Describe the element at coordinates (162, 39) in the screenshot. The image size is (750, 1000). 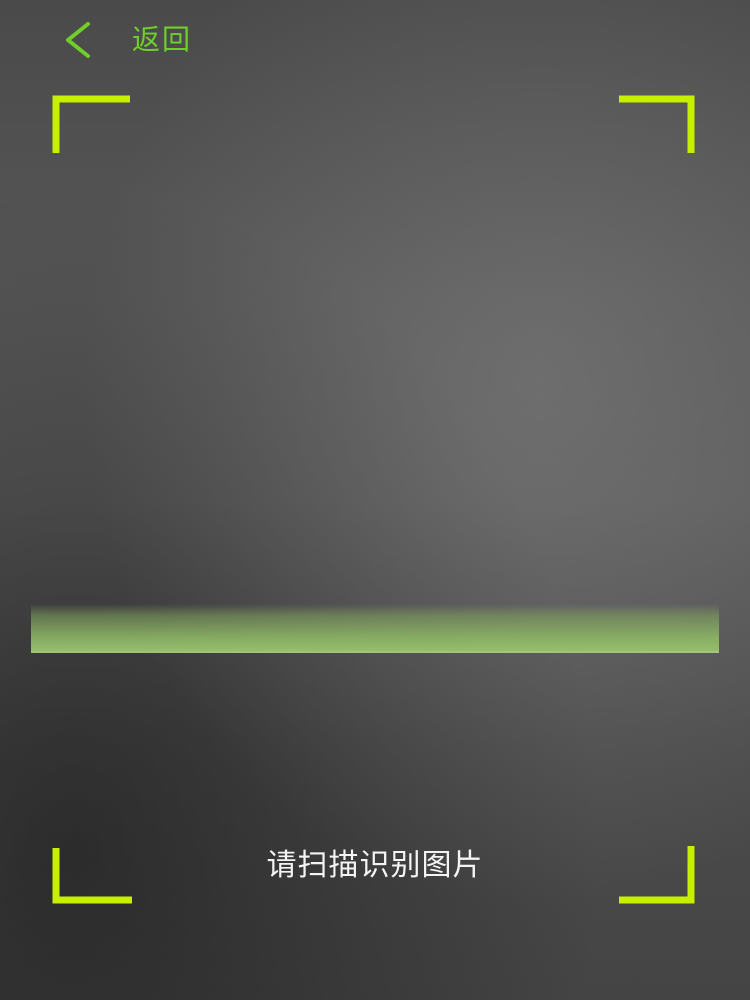
I see `back-label: 返回` at that location.